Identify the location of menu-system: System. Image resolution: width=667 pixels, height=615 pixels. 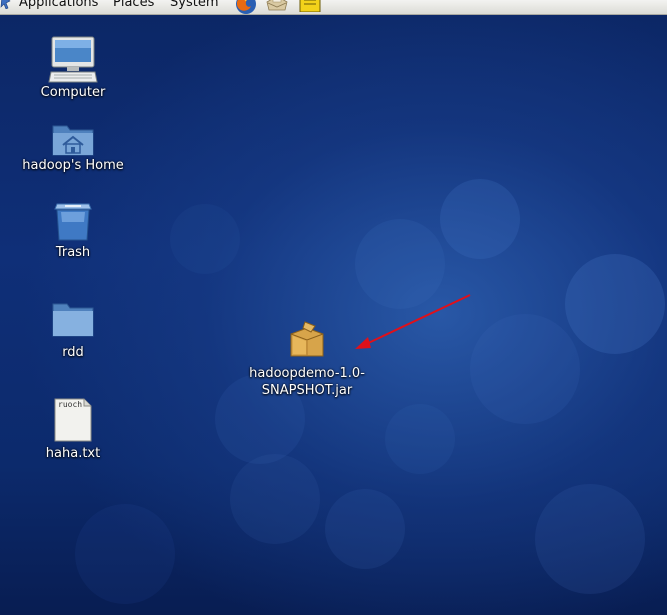
(194, 5).